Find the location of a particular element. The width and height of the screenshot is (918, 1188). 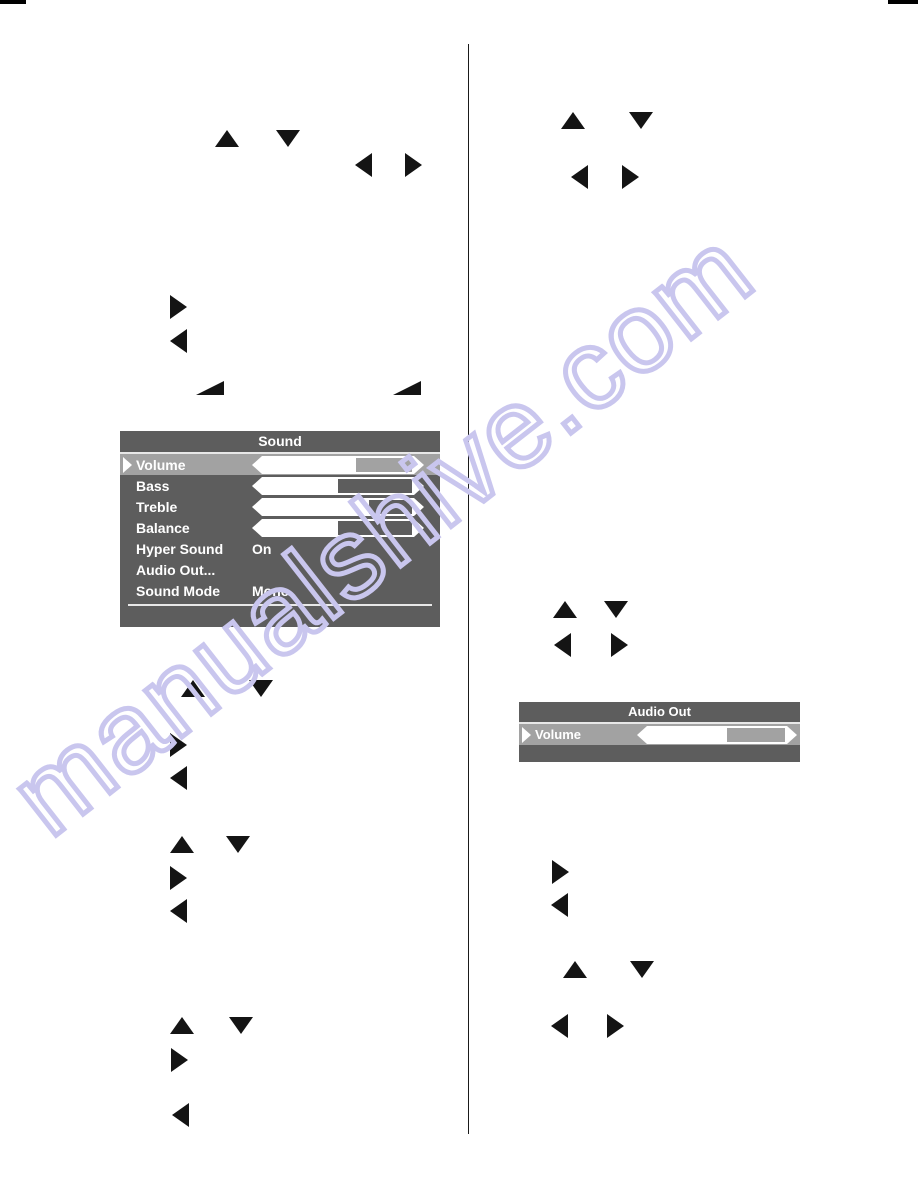

audio-out-menu-title: Audio Out is located at coordinates (659, 713).